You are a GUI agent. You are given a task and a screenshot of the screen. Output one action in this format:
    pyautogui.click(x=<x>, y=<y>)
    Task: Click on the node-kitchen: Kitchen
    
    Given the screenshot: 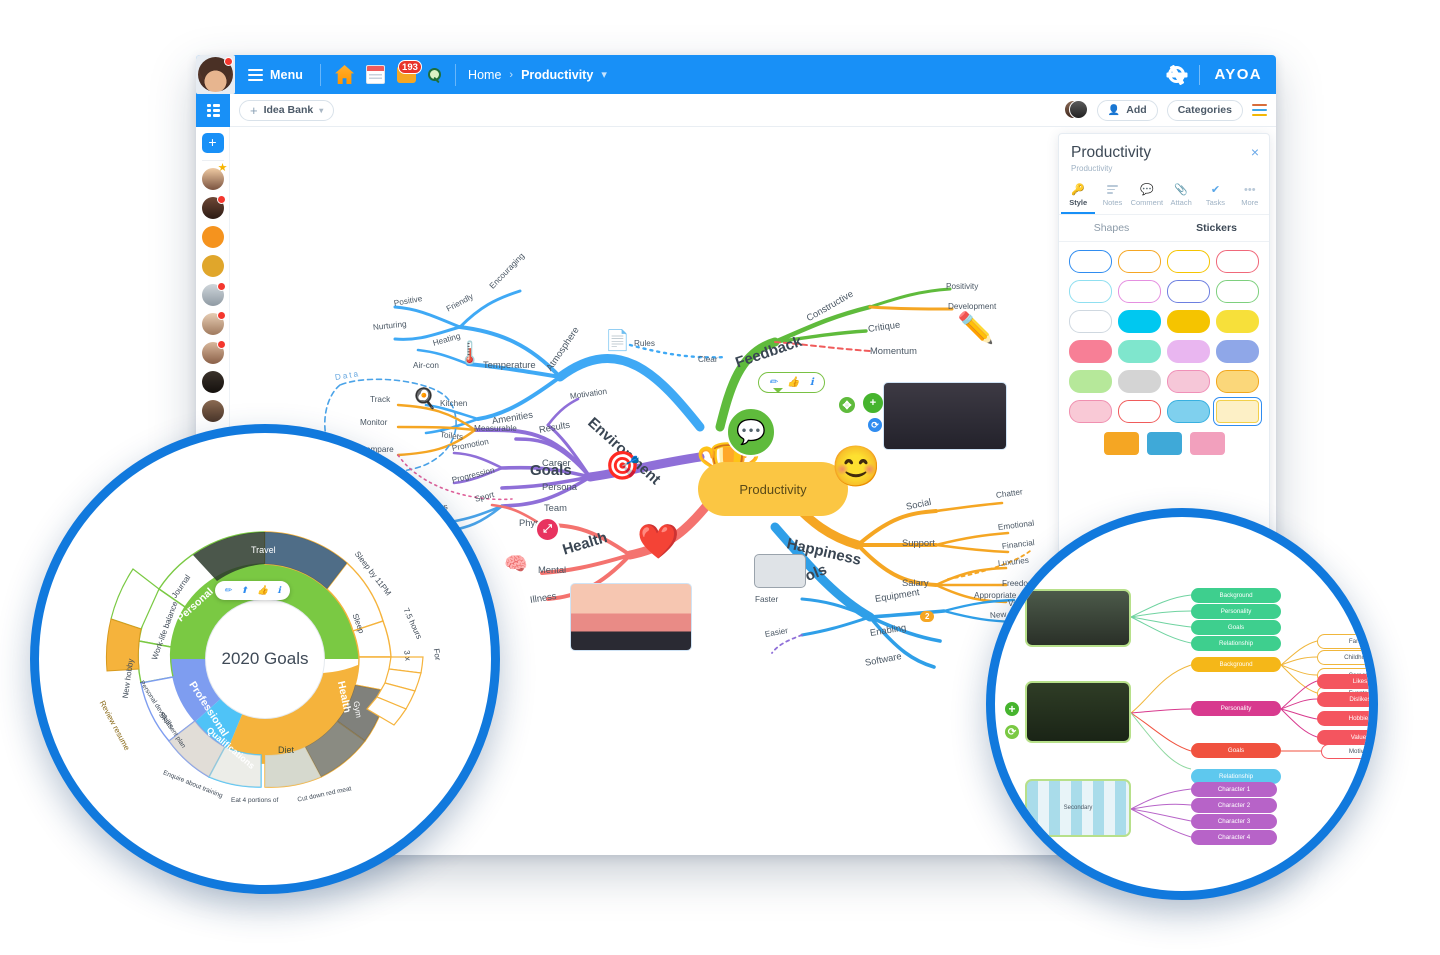 What is the action you would take?
    pyautogui.click(x=453, y=403)
    